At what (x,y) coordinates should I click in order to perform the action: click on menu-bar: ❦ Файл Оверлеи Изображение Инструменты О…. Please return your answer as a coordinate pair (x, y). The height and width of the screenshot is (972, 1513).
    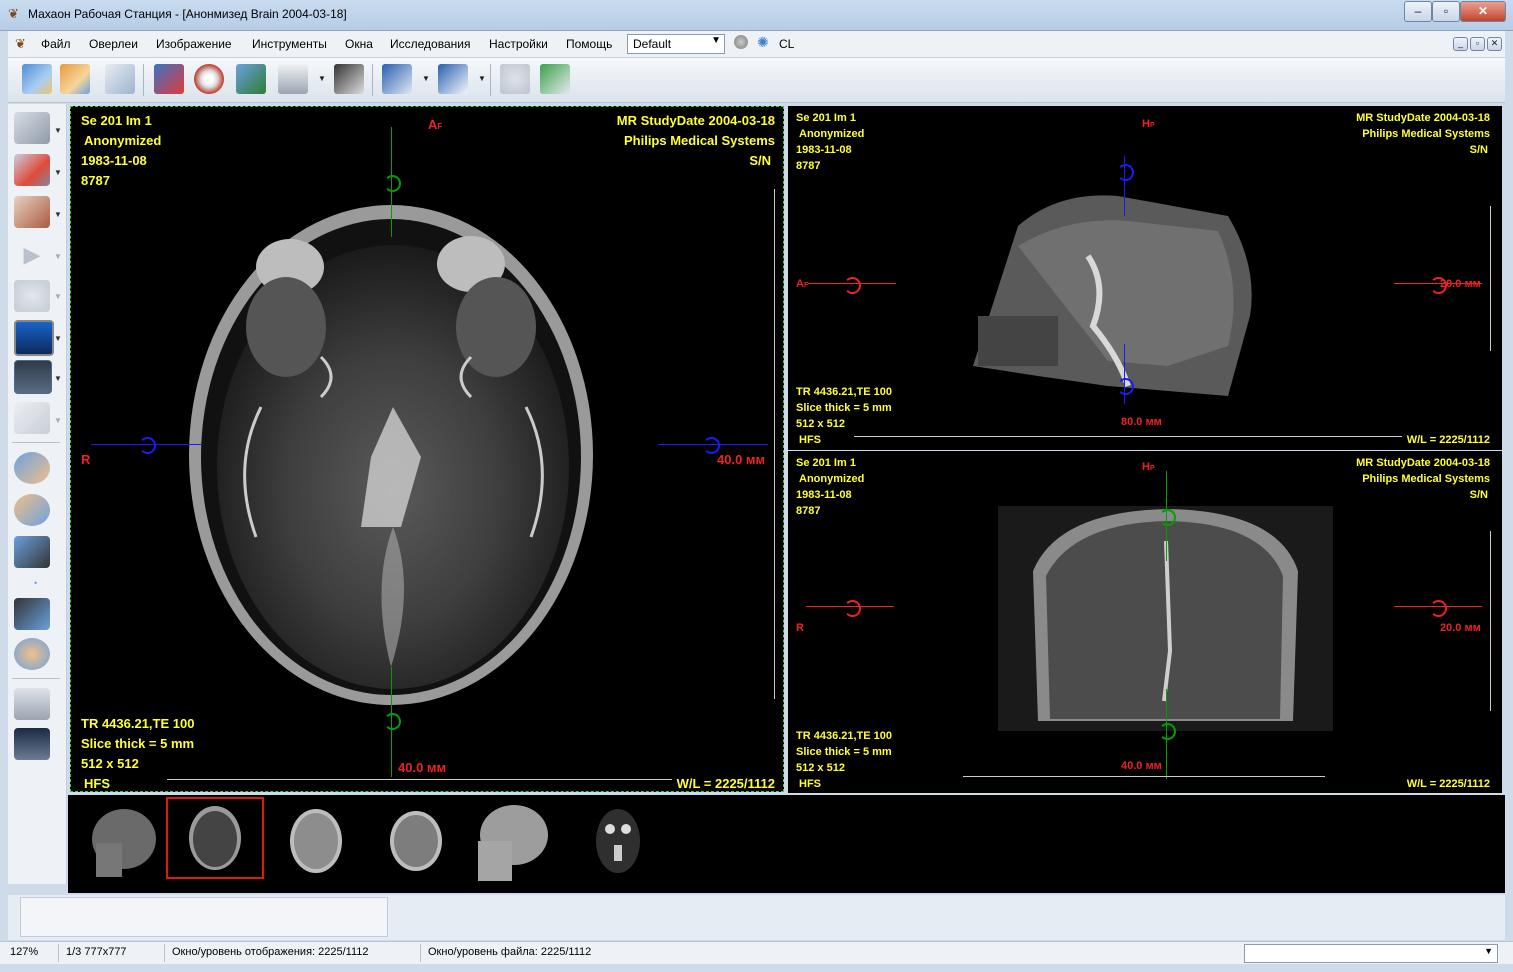
    Looking at the image, I should click on (756, 44).